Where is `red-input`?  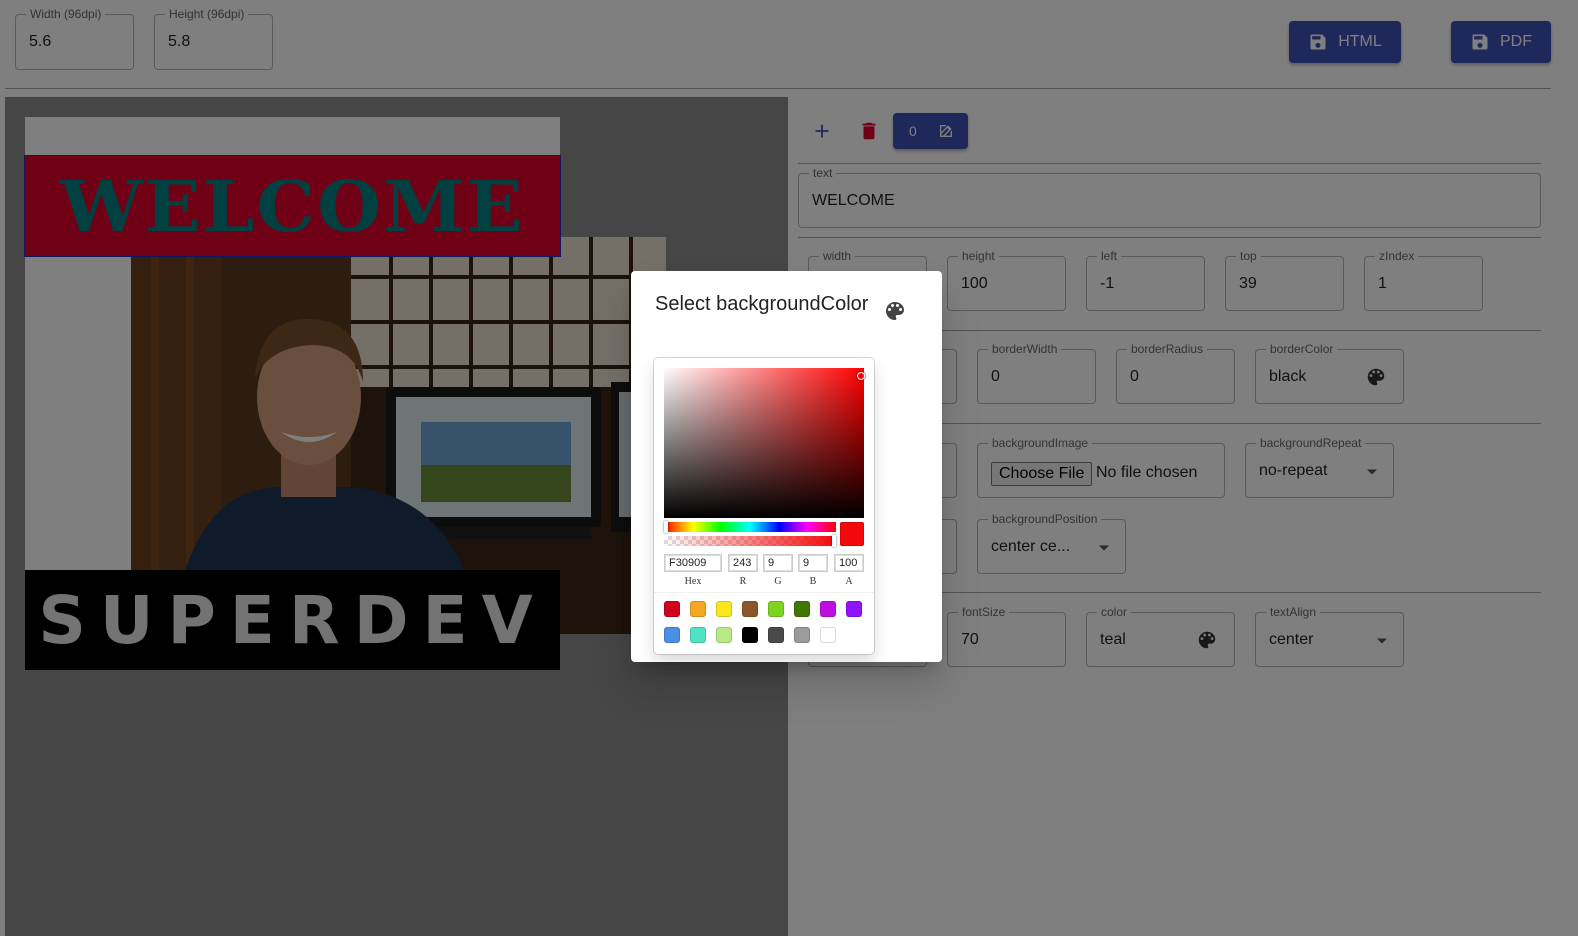
red-input is located at coordinates (743, 563).